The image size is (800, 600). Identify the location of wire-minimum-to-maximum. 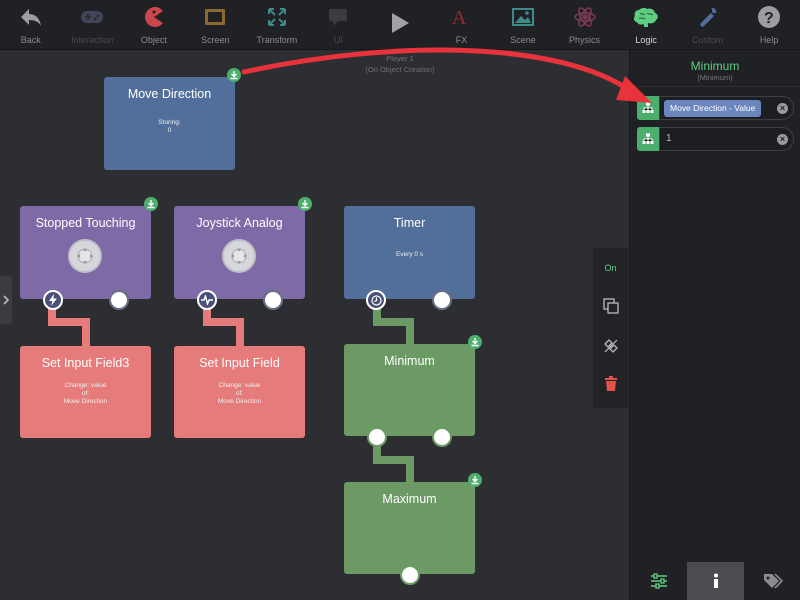
(393, 463).